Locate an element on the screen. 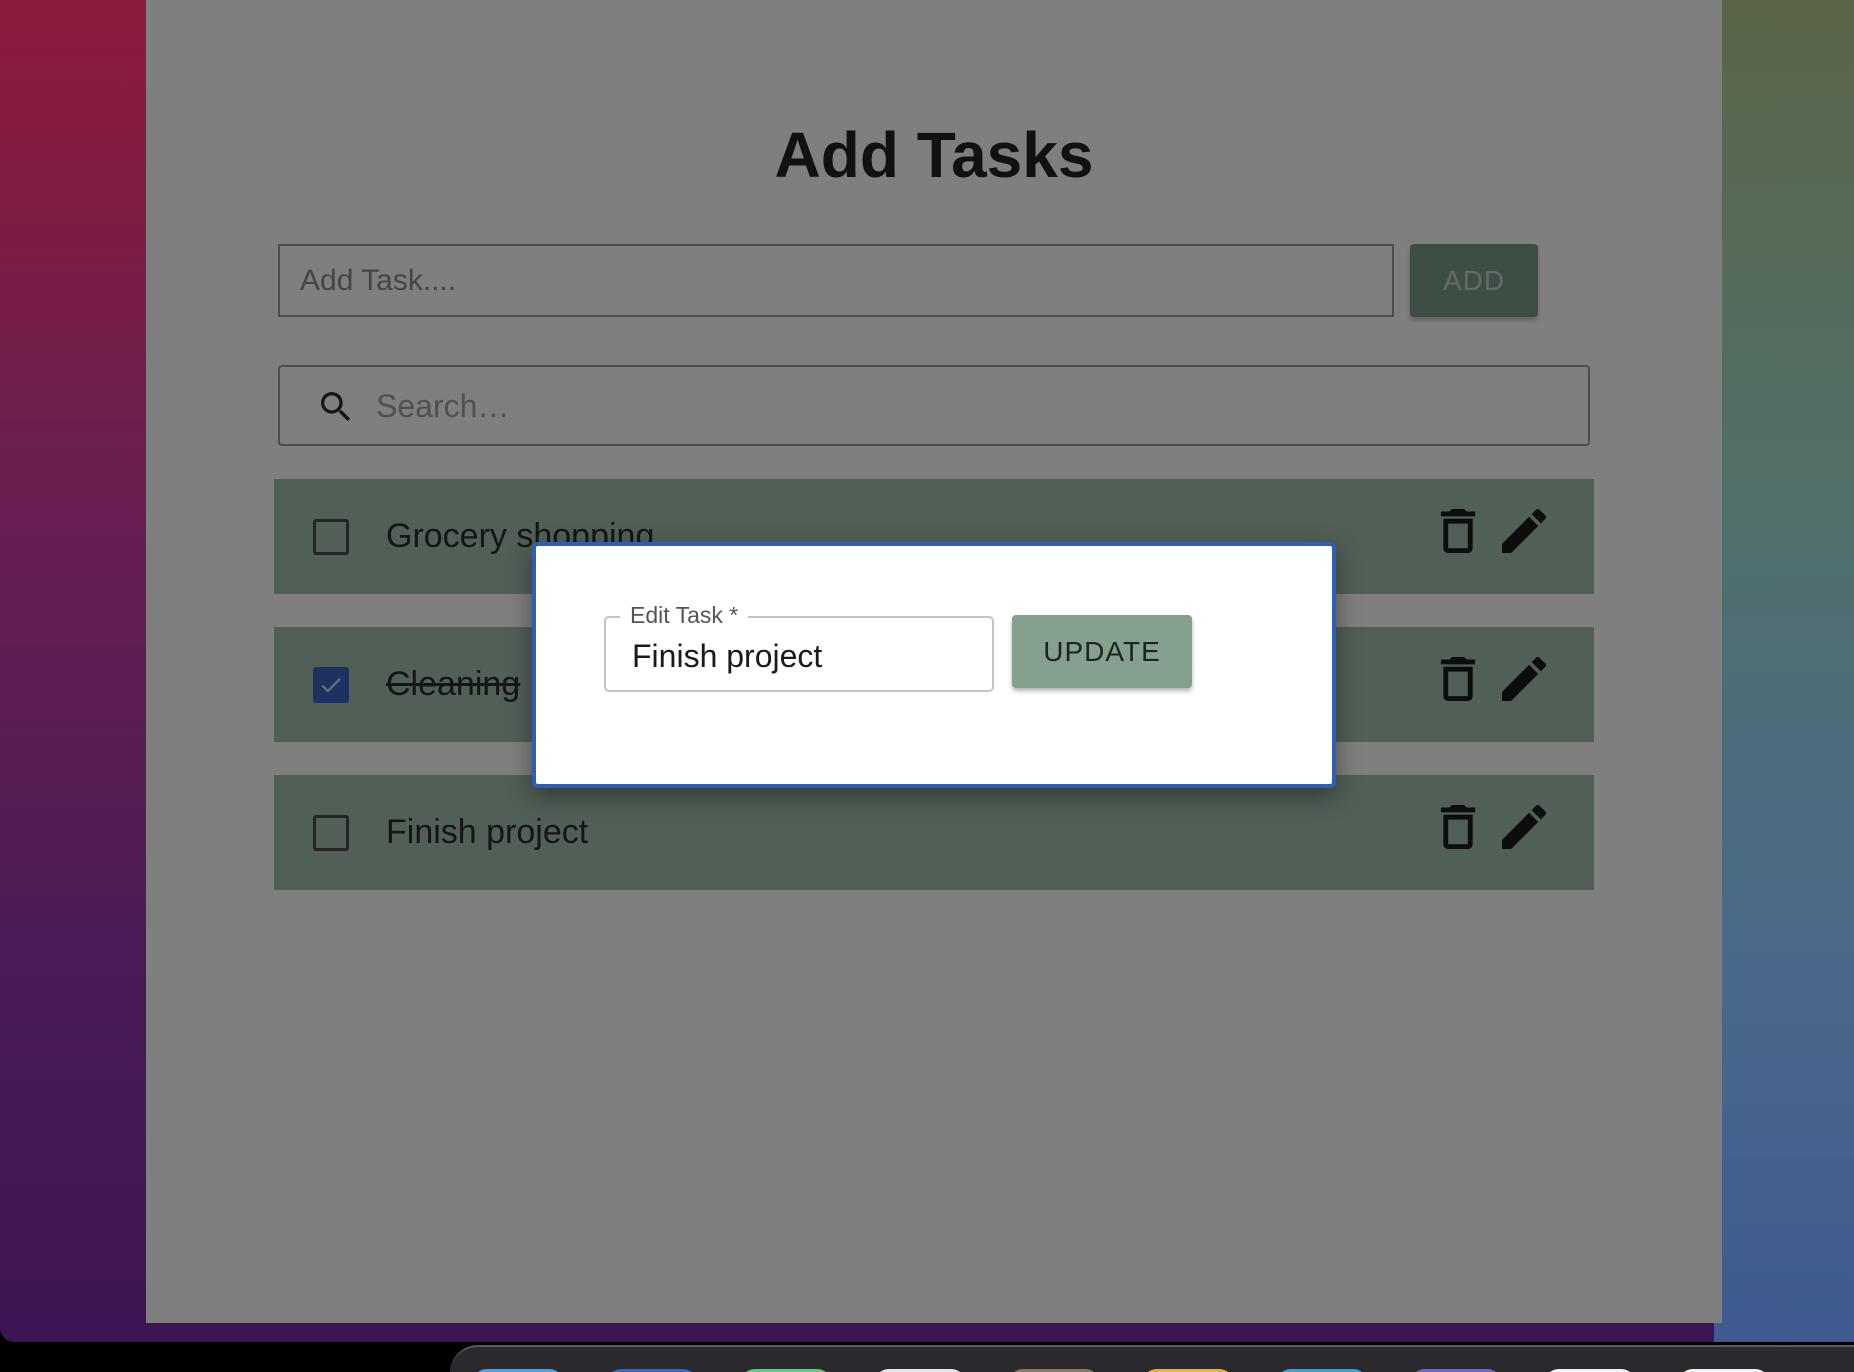 Image resolution: width=1854 pixels, height=1372 pixels. edit-task-field: Edit Task * is located at coordinates (799, 647).